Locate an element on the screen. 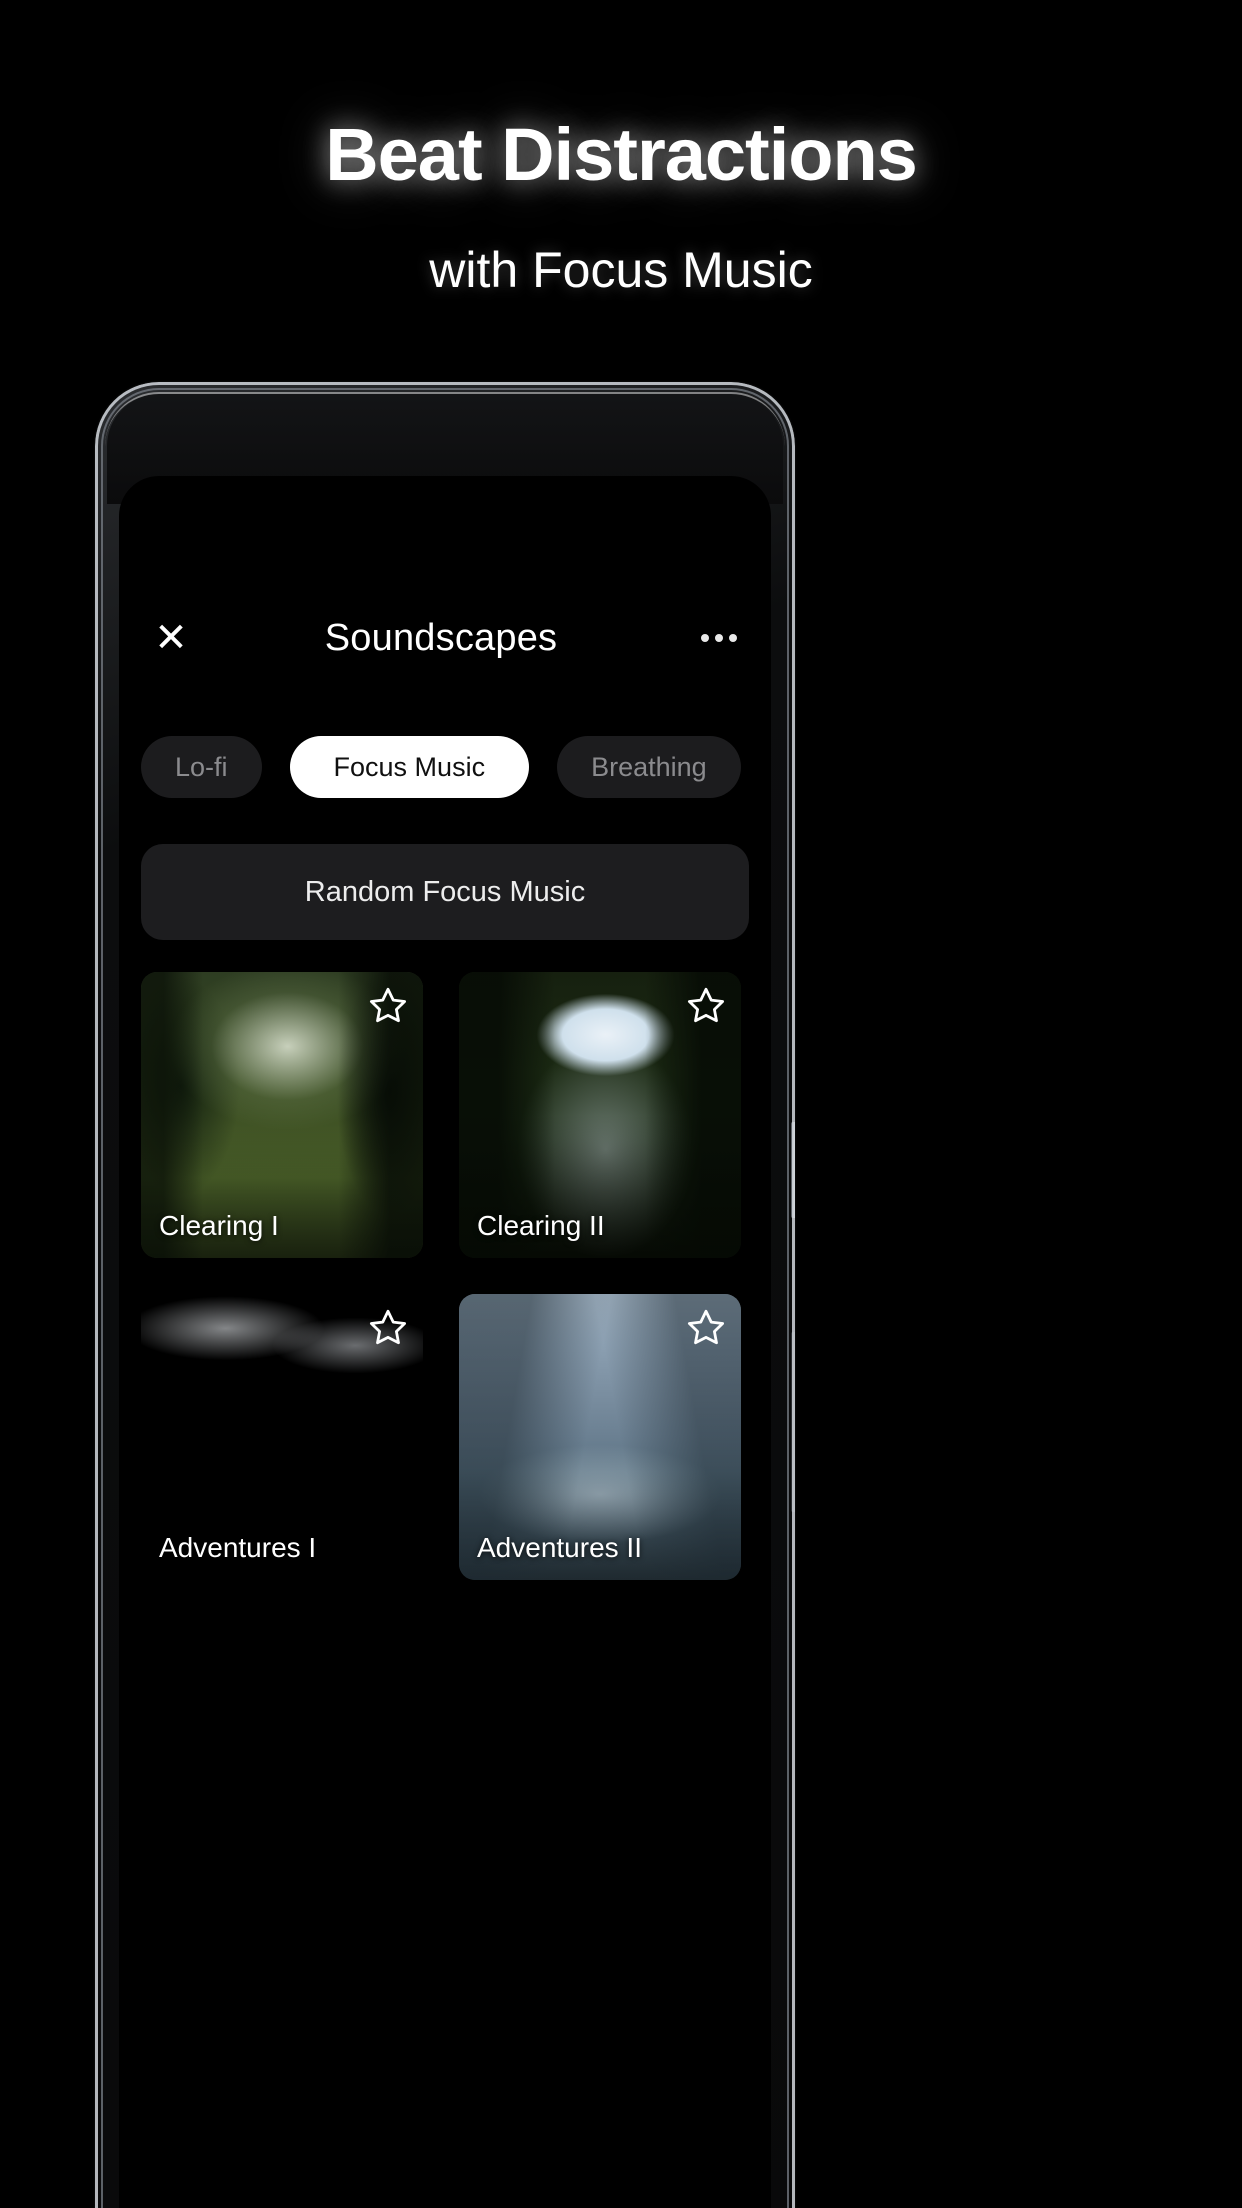 The image size is (1242, 2208). volume-button is located at coordinates (793, 1422).